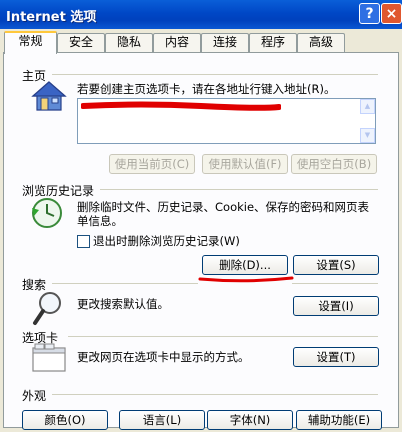 This screenshot has height=432, width=402. Describe the element at coordinates (51, 17) in the screenshot. I see `window-title: Internet 选项` at that location.